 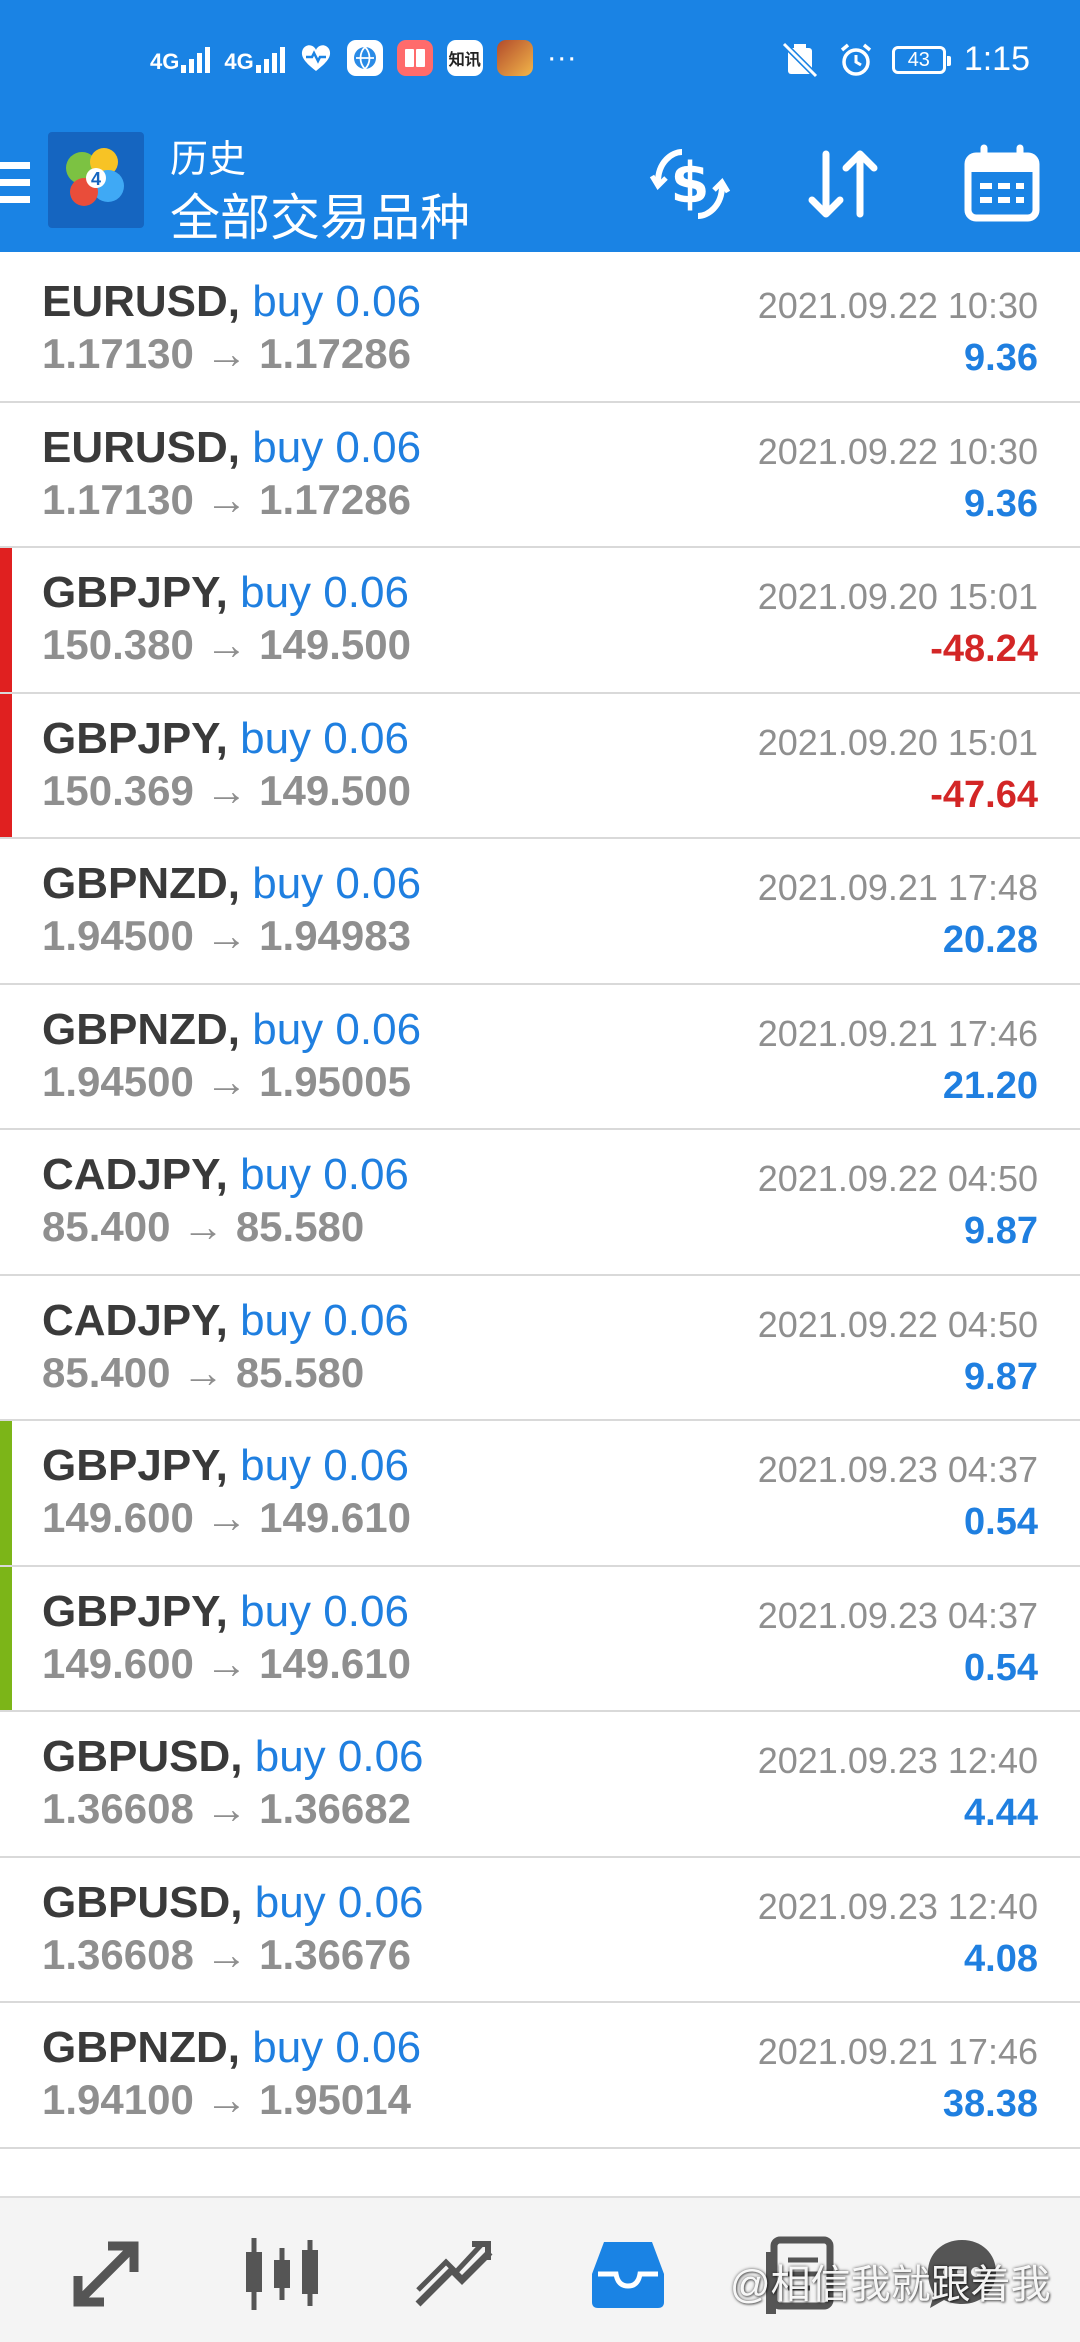 I want to click on symbol-line: CADJPY, buy 0.06, so click(x=225, y=1321).